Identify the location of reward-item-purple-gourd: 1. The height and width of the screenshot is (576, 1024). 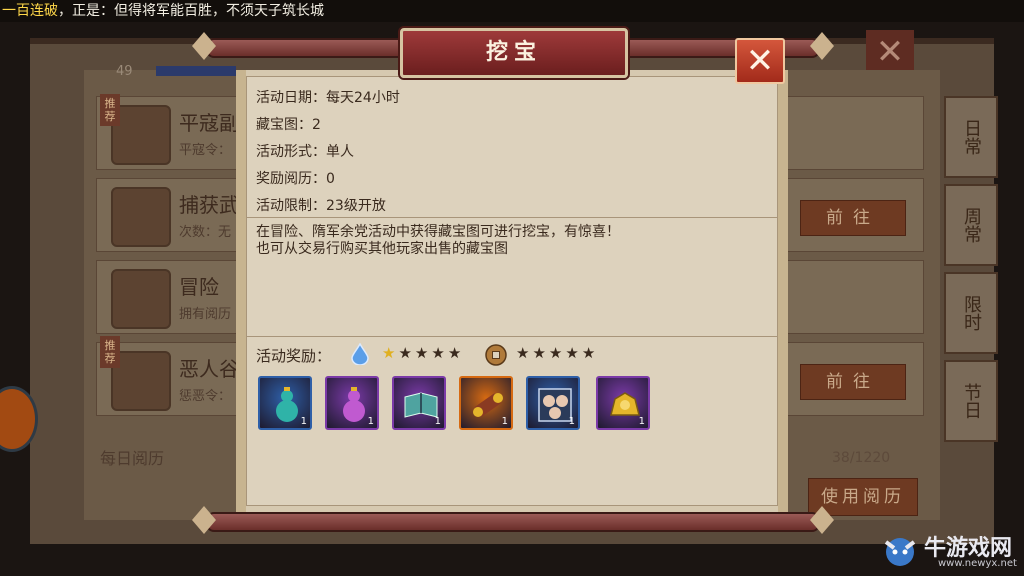
(352, 403).